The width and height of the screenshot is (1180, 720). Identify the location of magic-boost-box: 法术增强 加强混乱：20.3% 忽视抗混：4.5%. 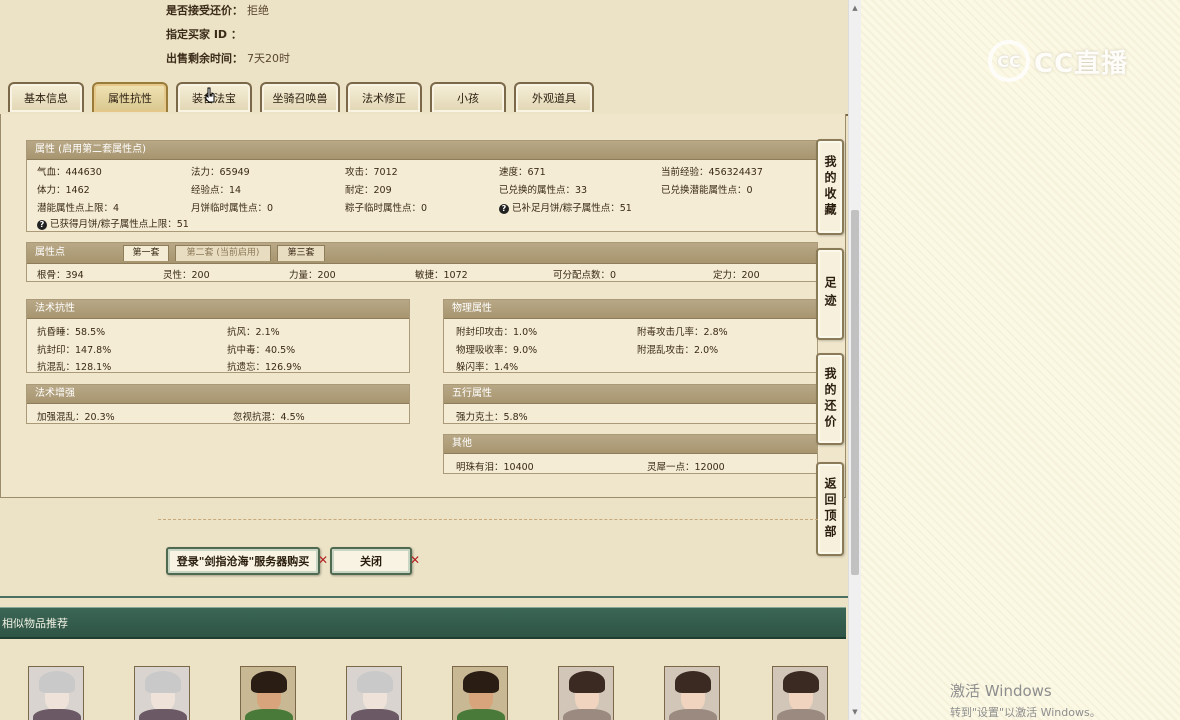
(218, 404).